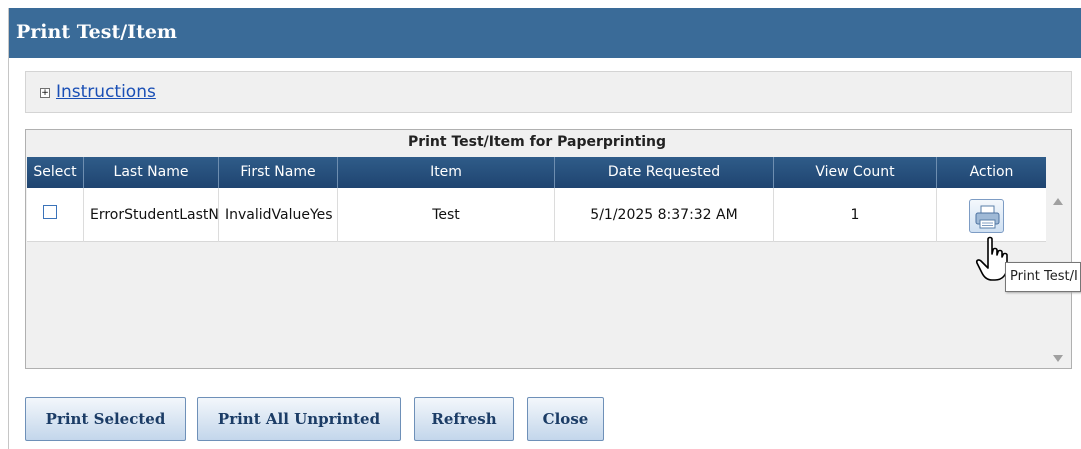 The image size is (1081, 449). I want to click on column-header-date-requested: Date Requested, so click(664, 172).